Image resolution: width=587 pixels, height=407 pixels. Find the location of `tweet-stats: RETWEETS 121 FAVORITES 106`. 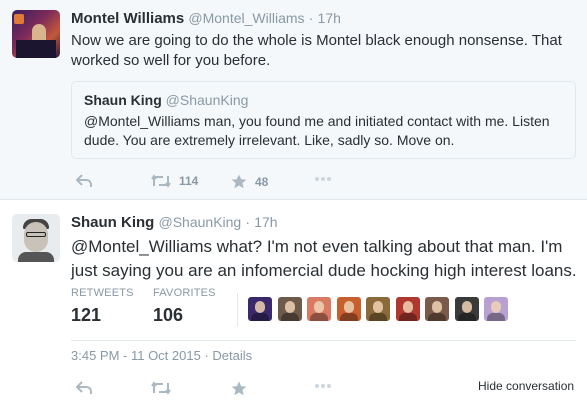

tweet-stats: RETWEETS 121 FAVORITES 106 is located at coordinates (323, 311).